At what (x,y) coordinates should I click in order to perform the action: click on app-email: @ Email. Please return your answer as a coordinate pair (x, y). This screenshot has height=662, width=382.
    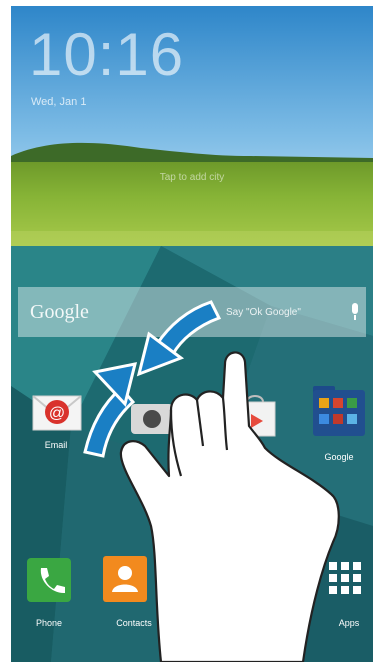
    Looking at the image, I should click on (57, 427).